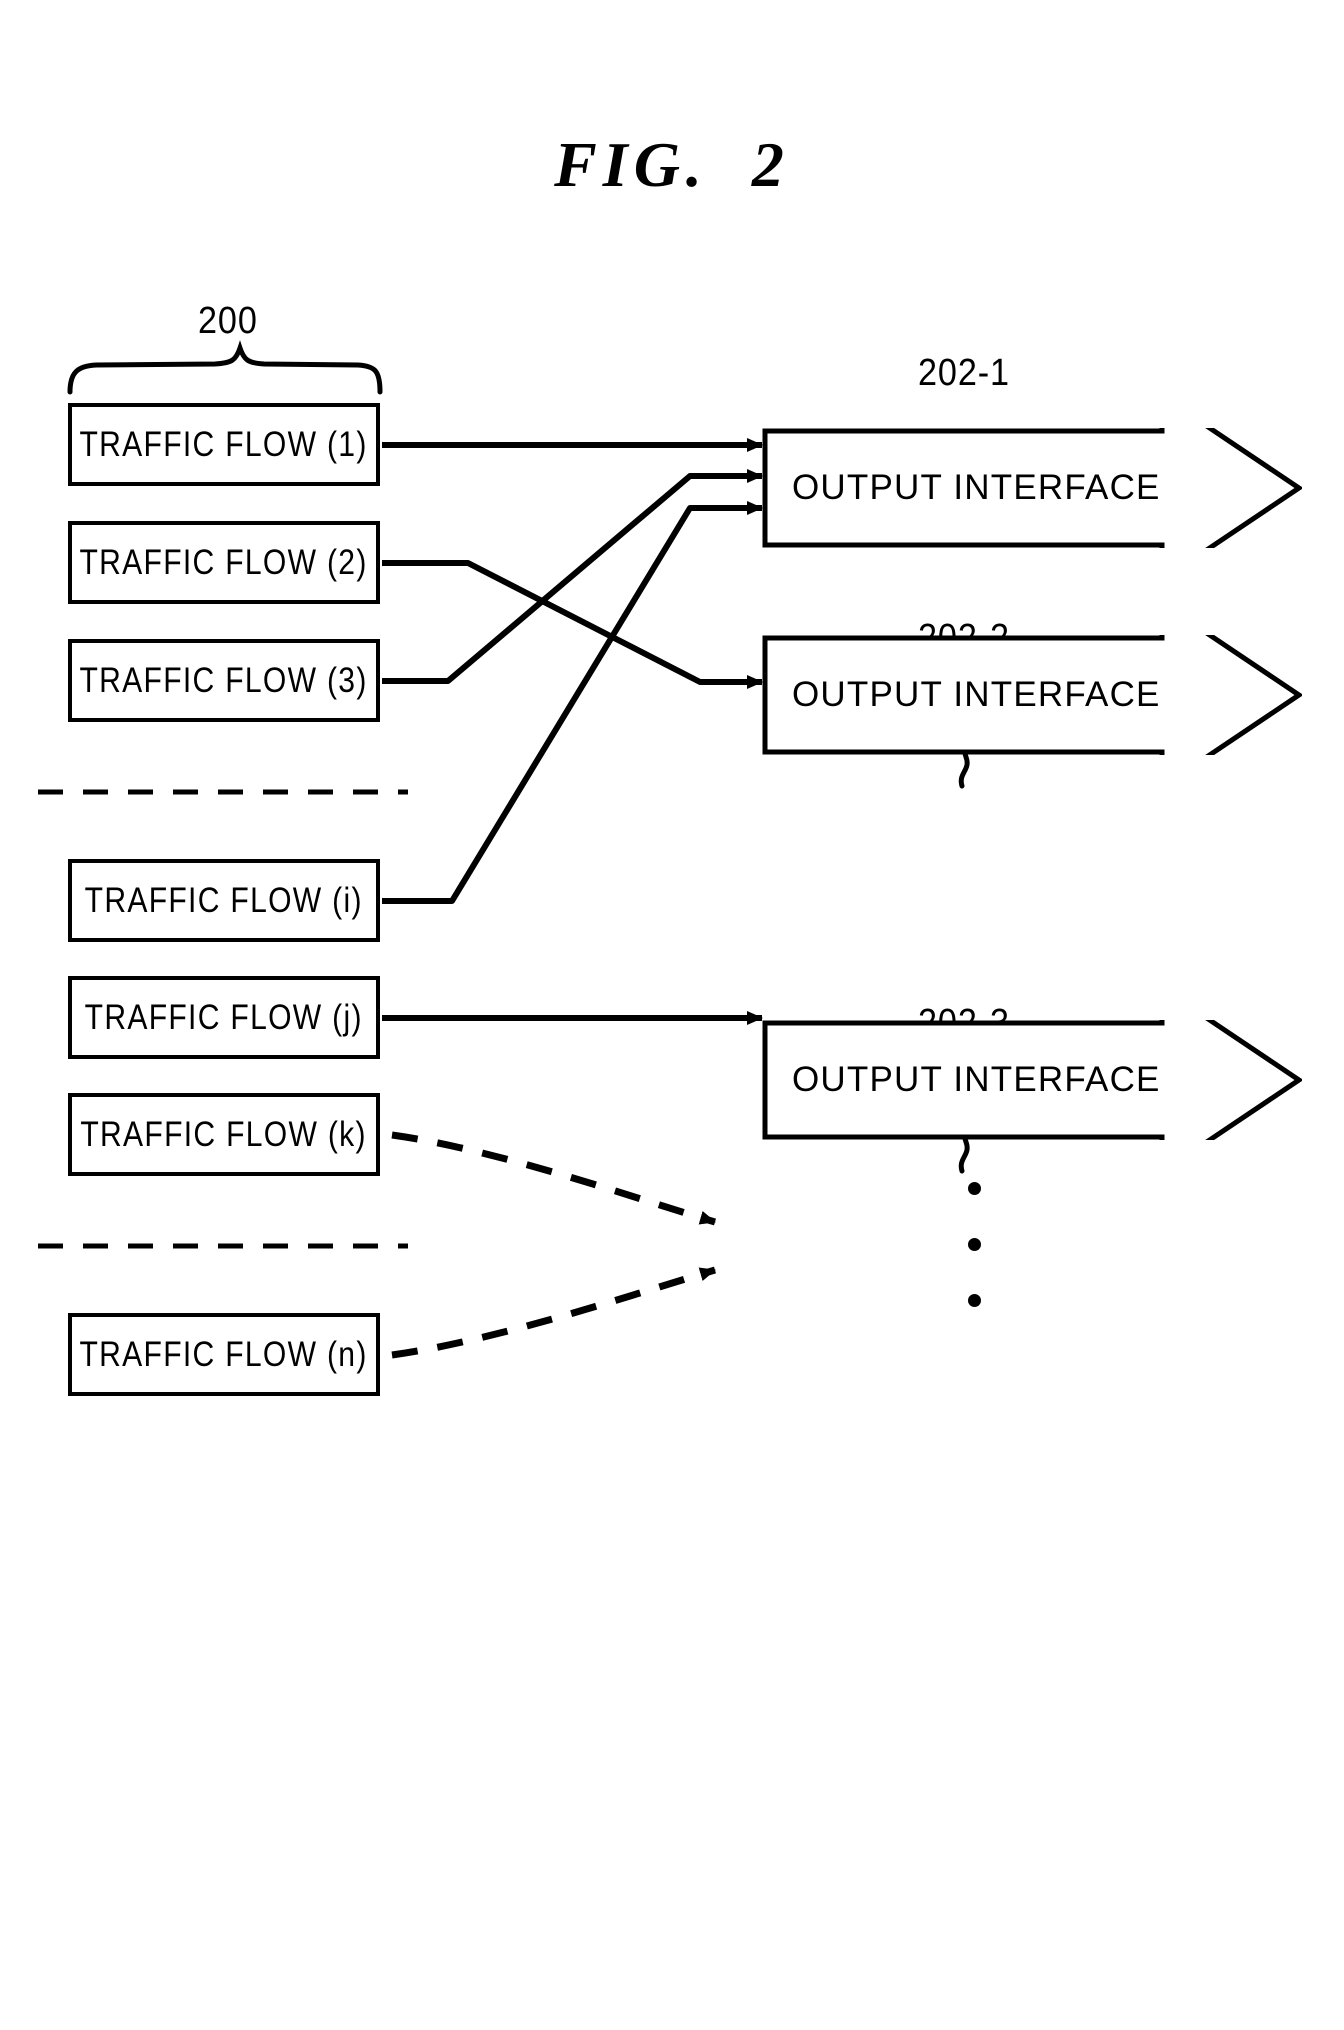 This screenshot has width=1344, height=2030. I want to click on vertical-ellipsis, so click(980, 1247).